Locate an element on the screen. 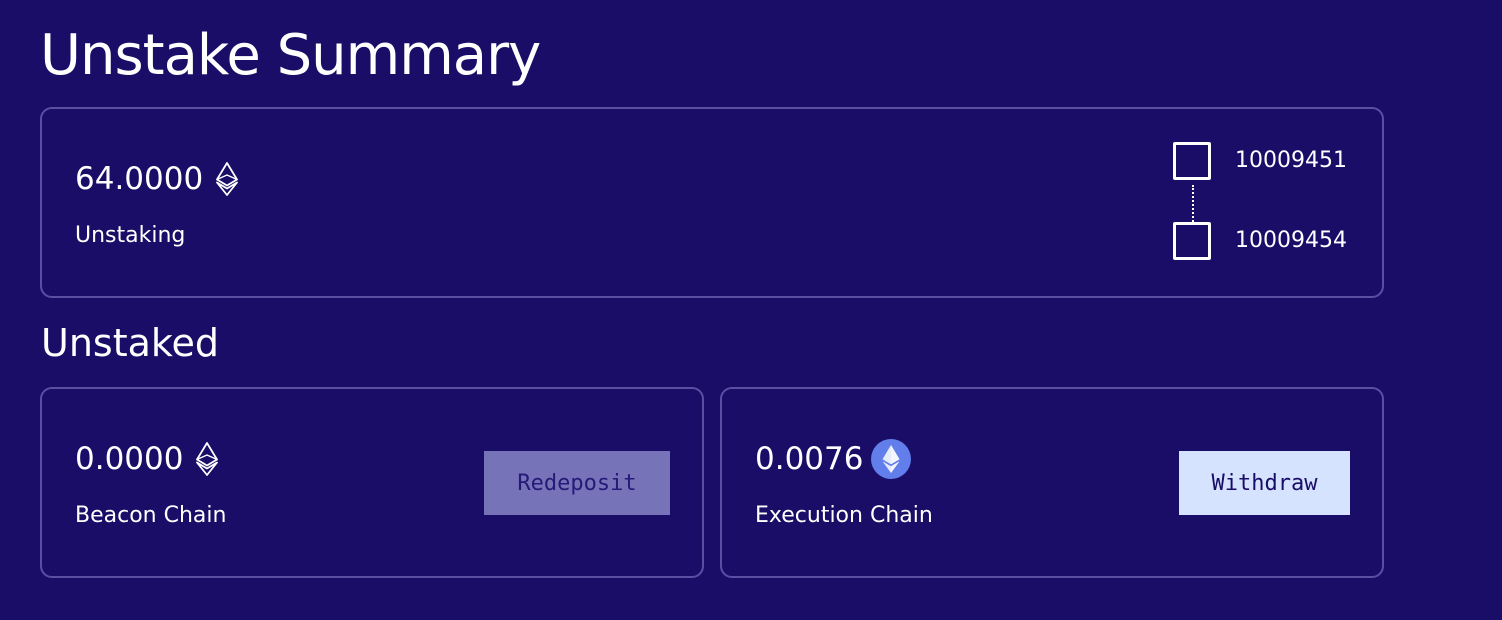 The height and width of the screenshot is (620, 1502). validator-range-connector is located at coordinates (1193, 203).